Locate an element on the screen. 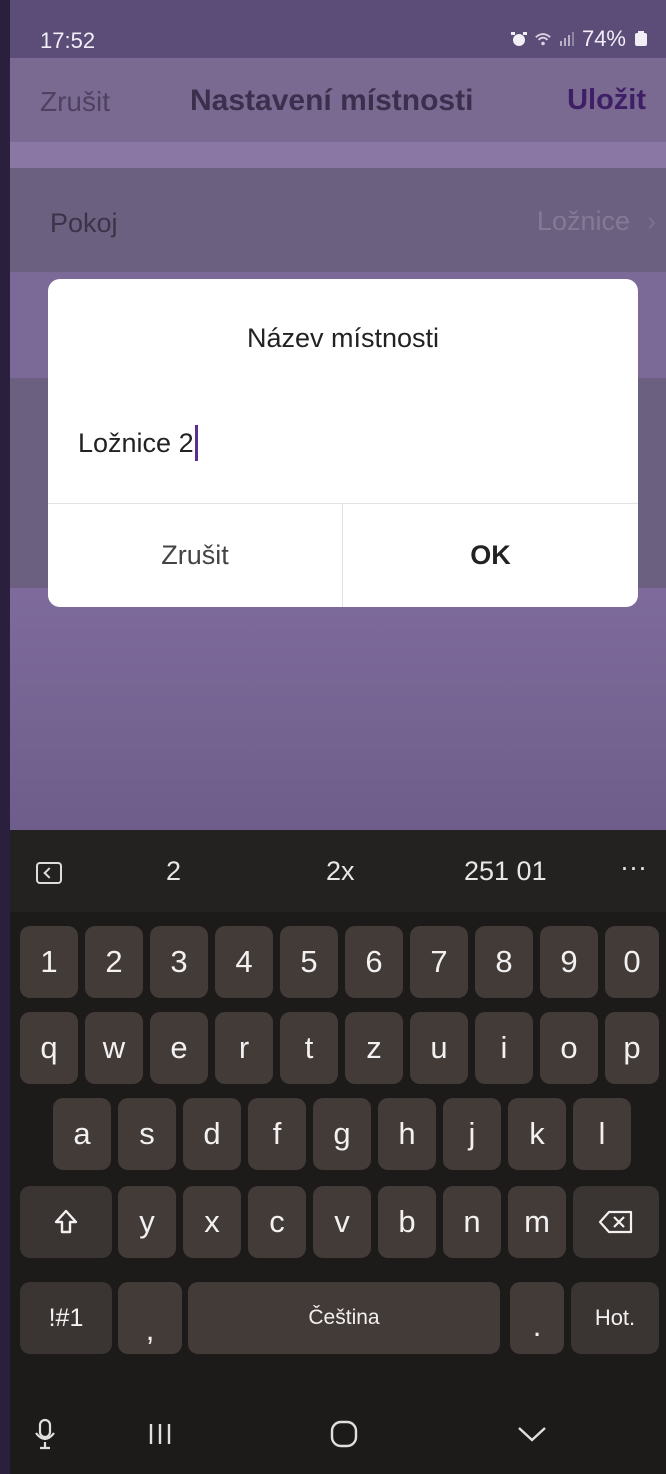  room-name-input: Ložnice 2 is located at coordinates (138, 443).